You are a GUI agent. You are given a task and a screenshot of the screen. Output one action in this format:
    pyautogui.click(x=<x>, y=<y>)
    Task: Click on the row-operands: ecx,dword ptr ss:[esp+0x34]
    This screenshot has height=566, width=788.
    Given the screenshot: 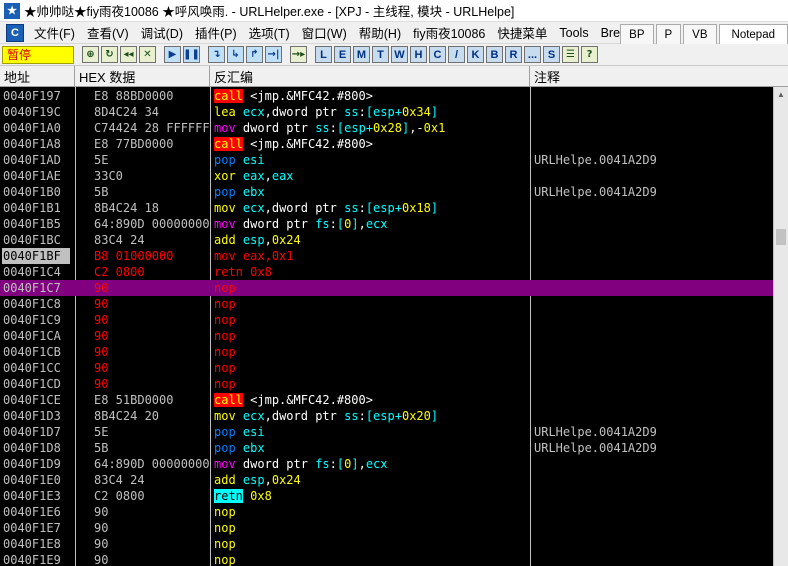 What is the action you would take?
    pyautogui.click(x=340, y=112)
    